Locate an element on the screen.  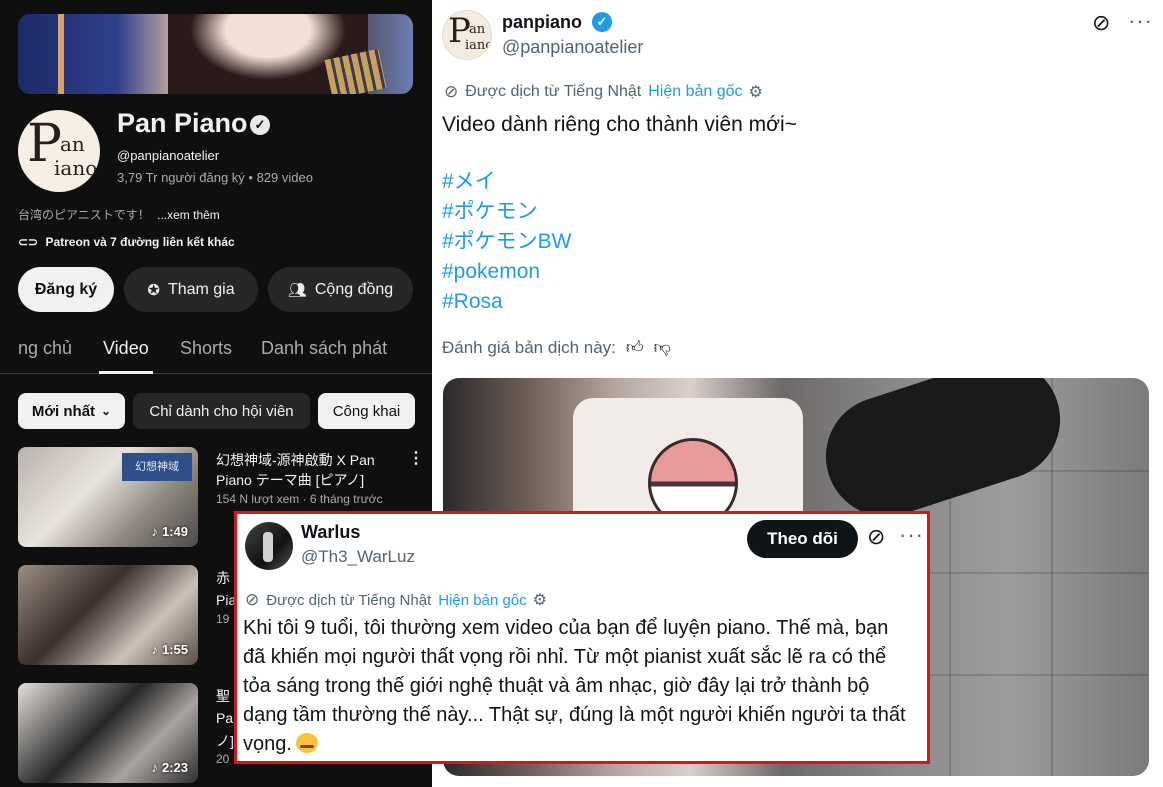
hashtag-link: #ポケモン is located at coordinates (507, 212).